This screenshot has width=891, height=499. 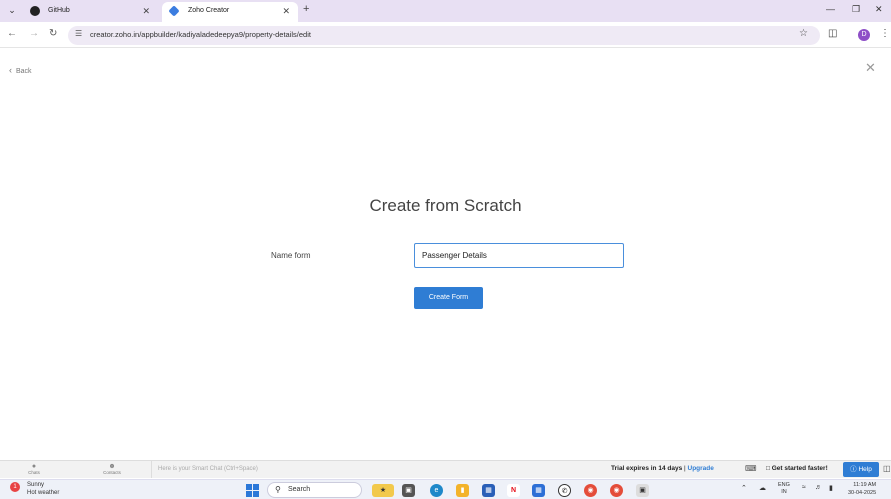 I want to click on upgrade-link: Upgrade, so click(x=701, y=468).